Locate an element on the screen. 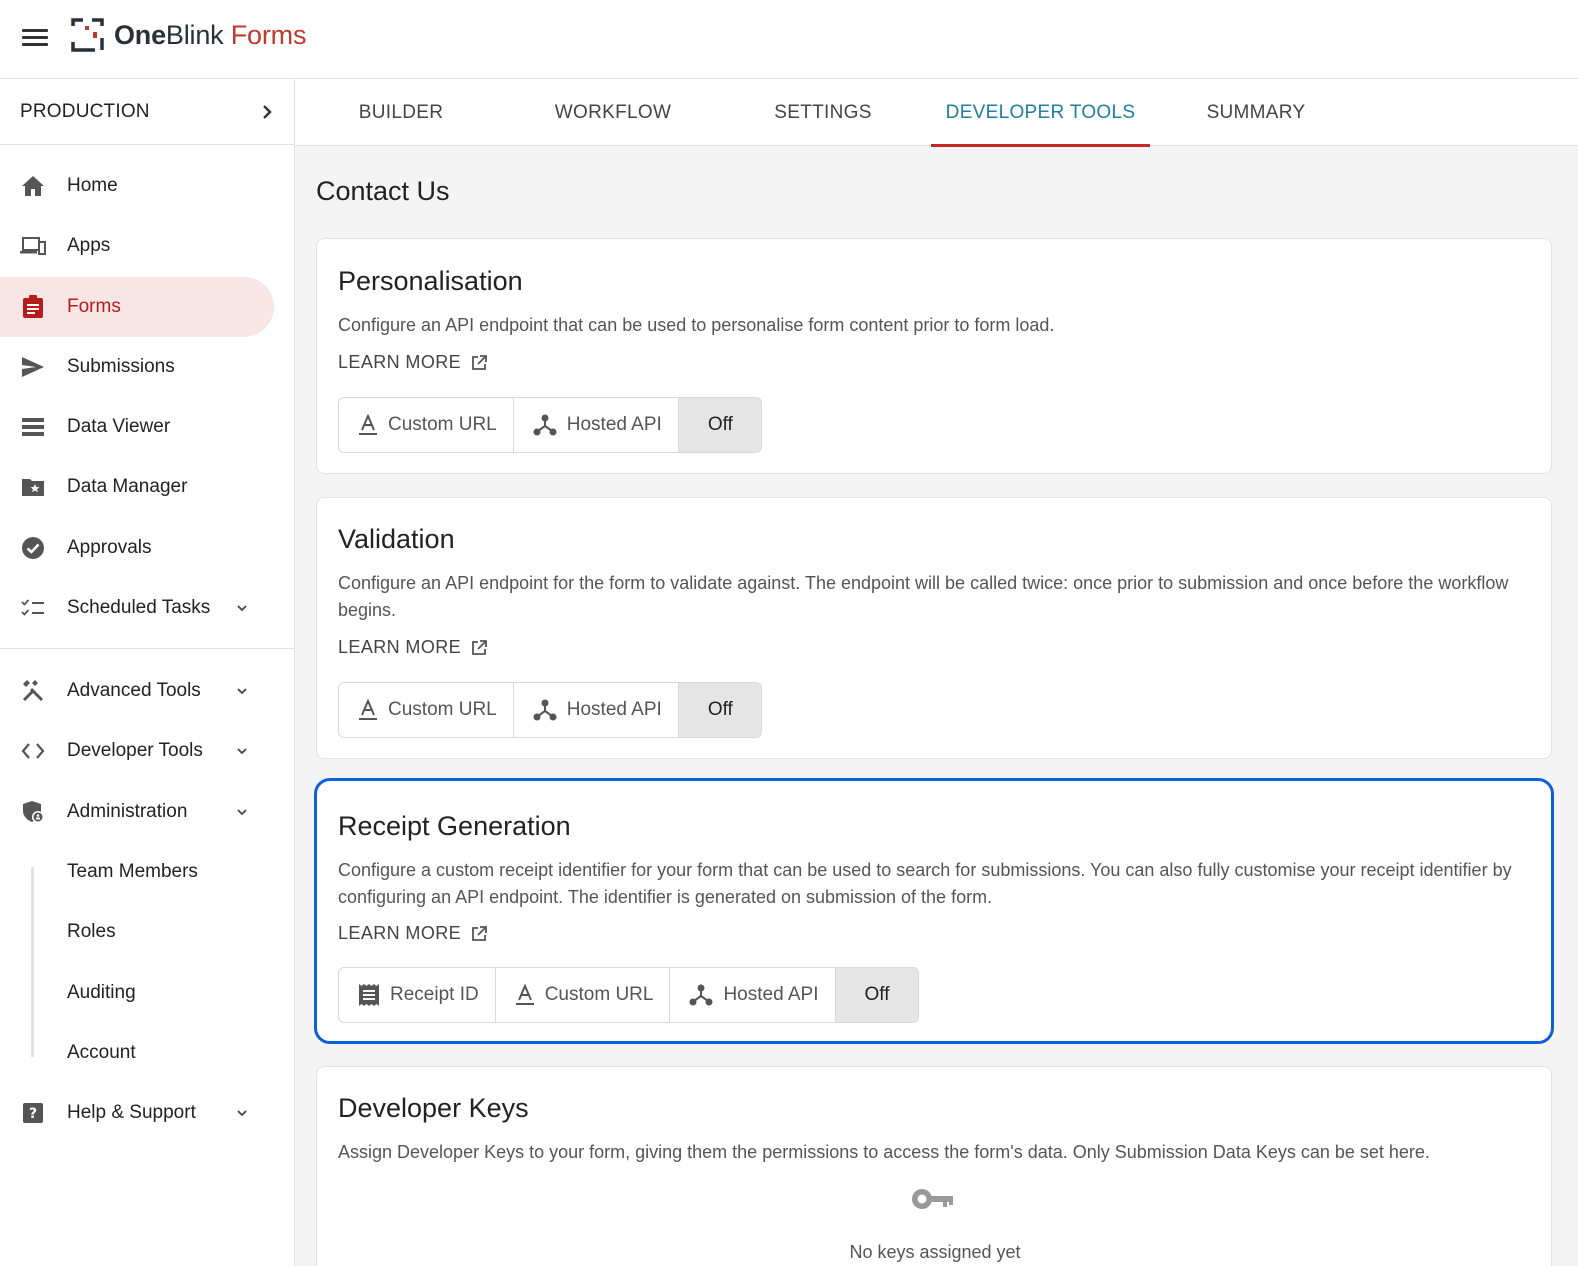 The width and height of the screenshot is (1578, 1266). sidebar-item-scheduled-tasks: Scheduled Tasks is located at coordinates (137, 608).